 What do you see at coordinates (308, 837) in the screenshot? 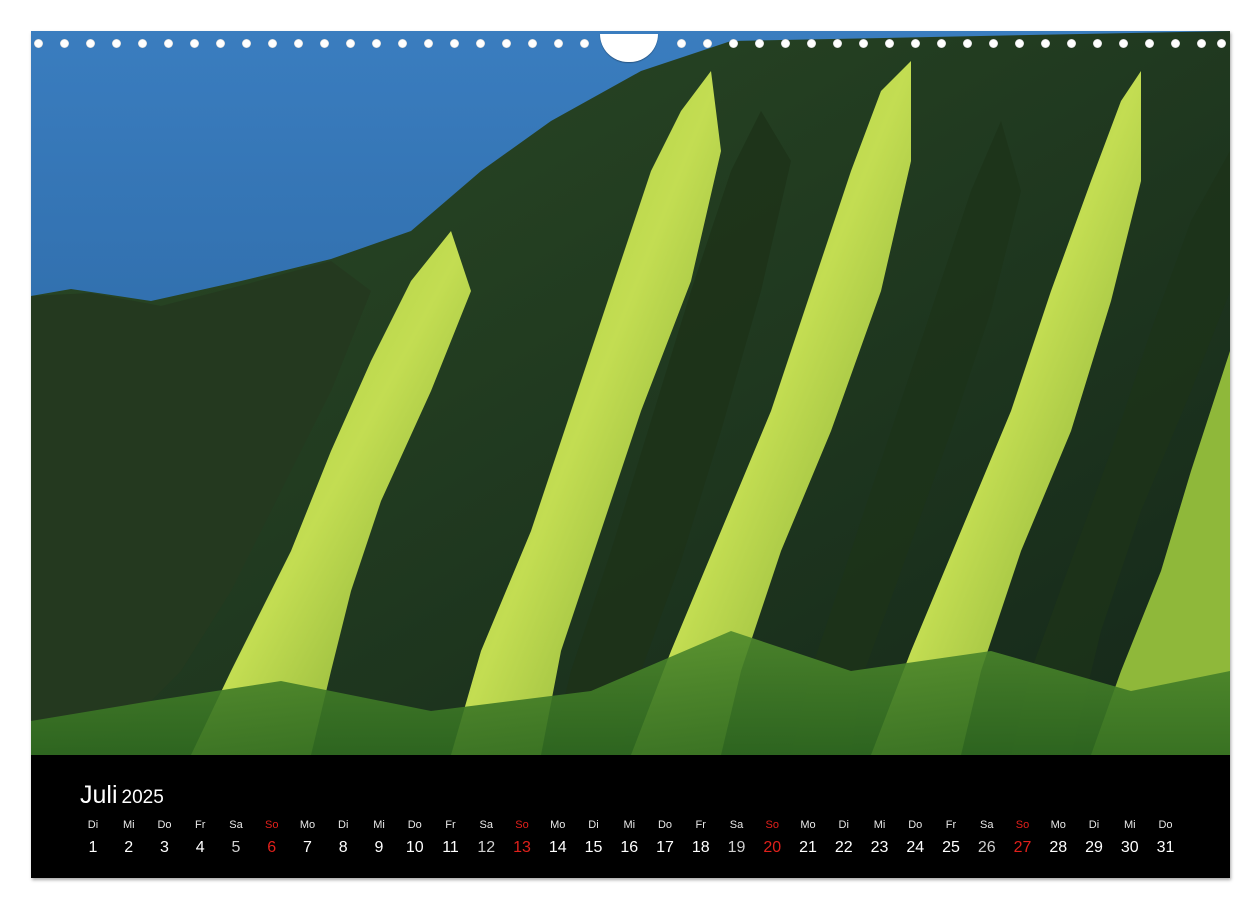
I see `day-cell: Mo 7` at bounding box center [308, 837].